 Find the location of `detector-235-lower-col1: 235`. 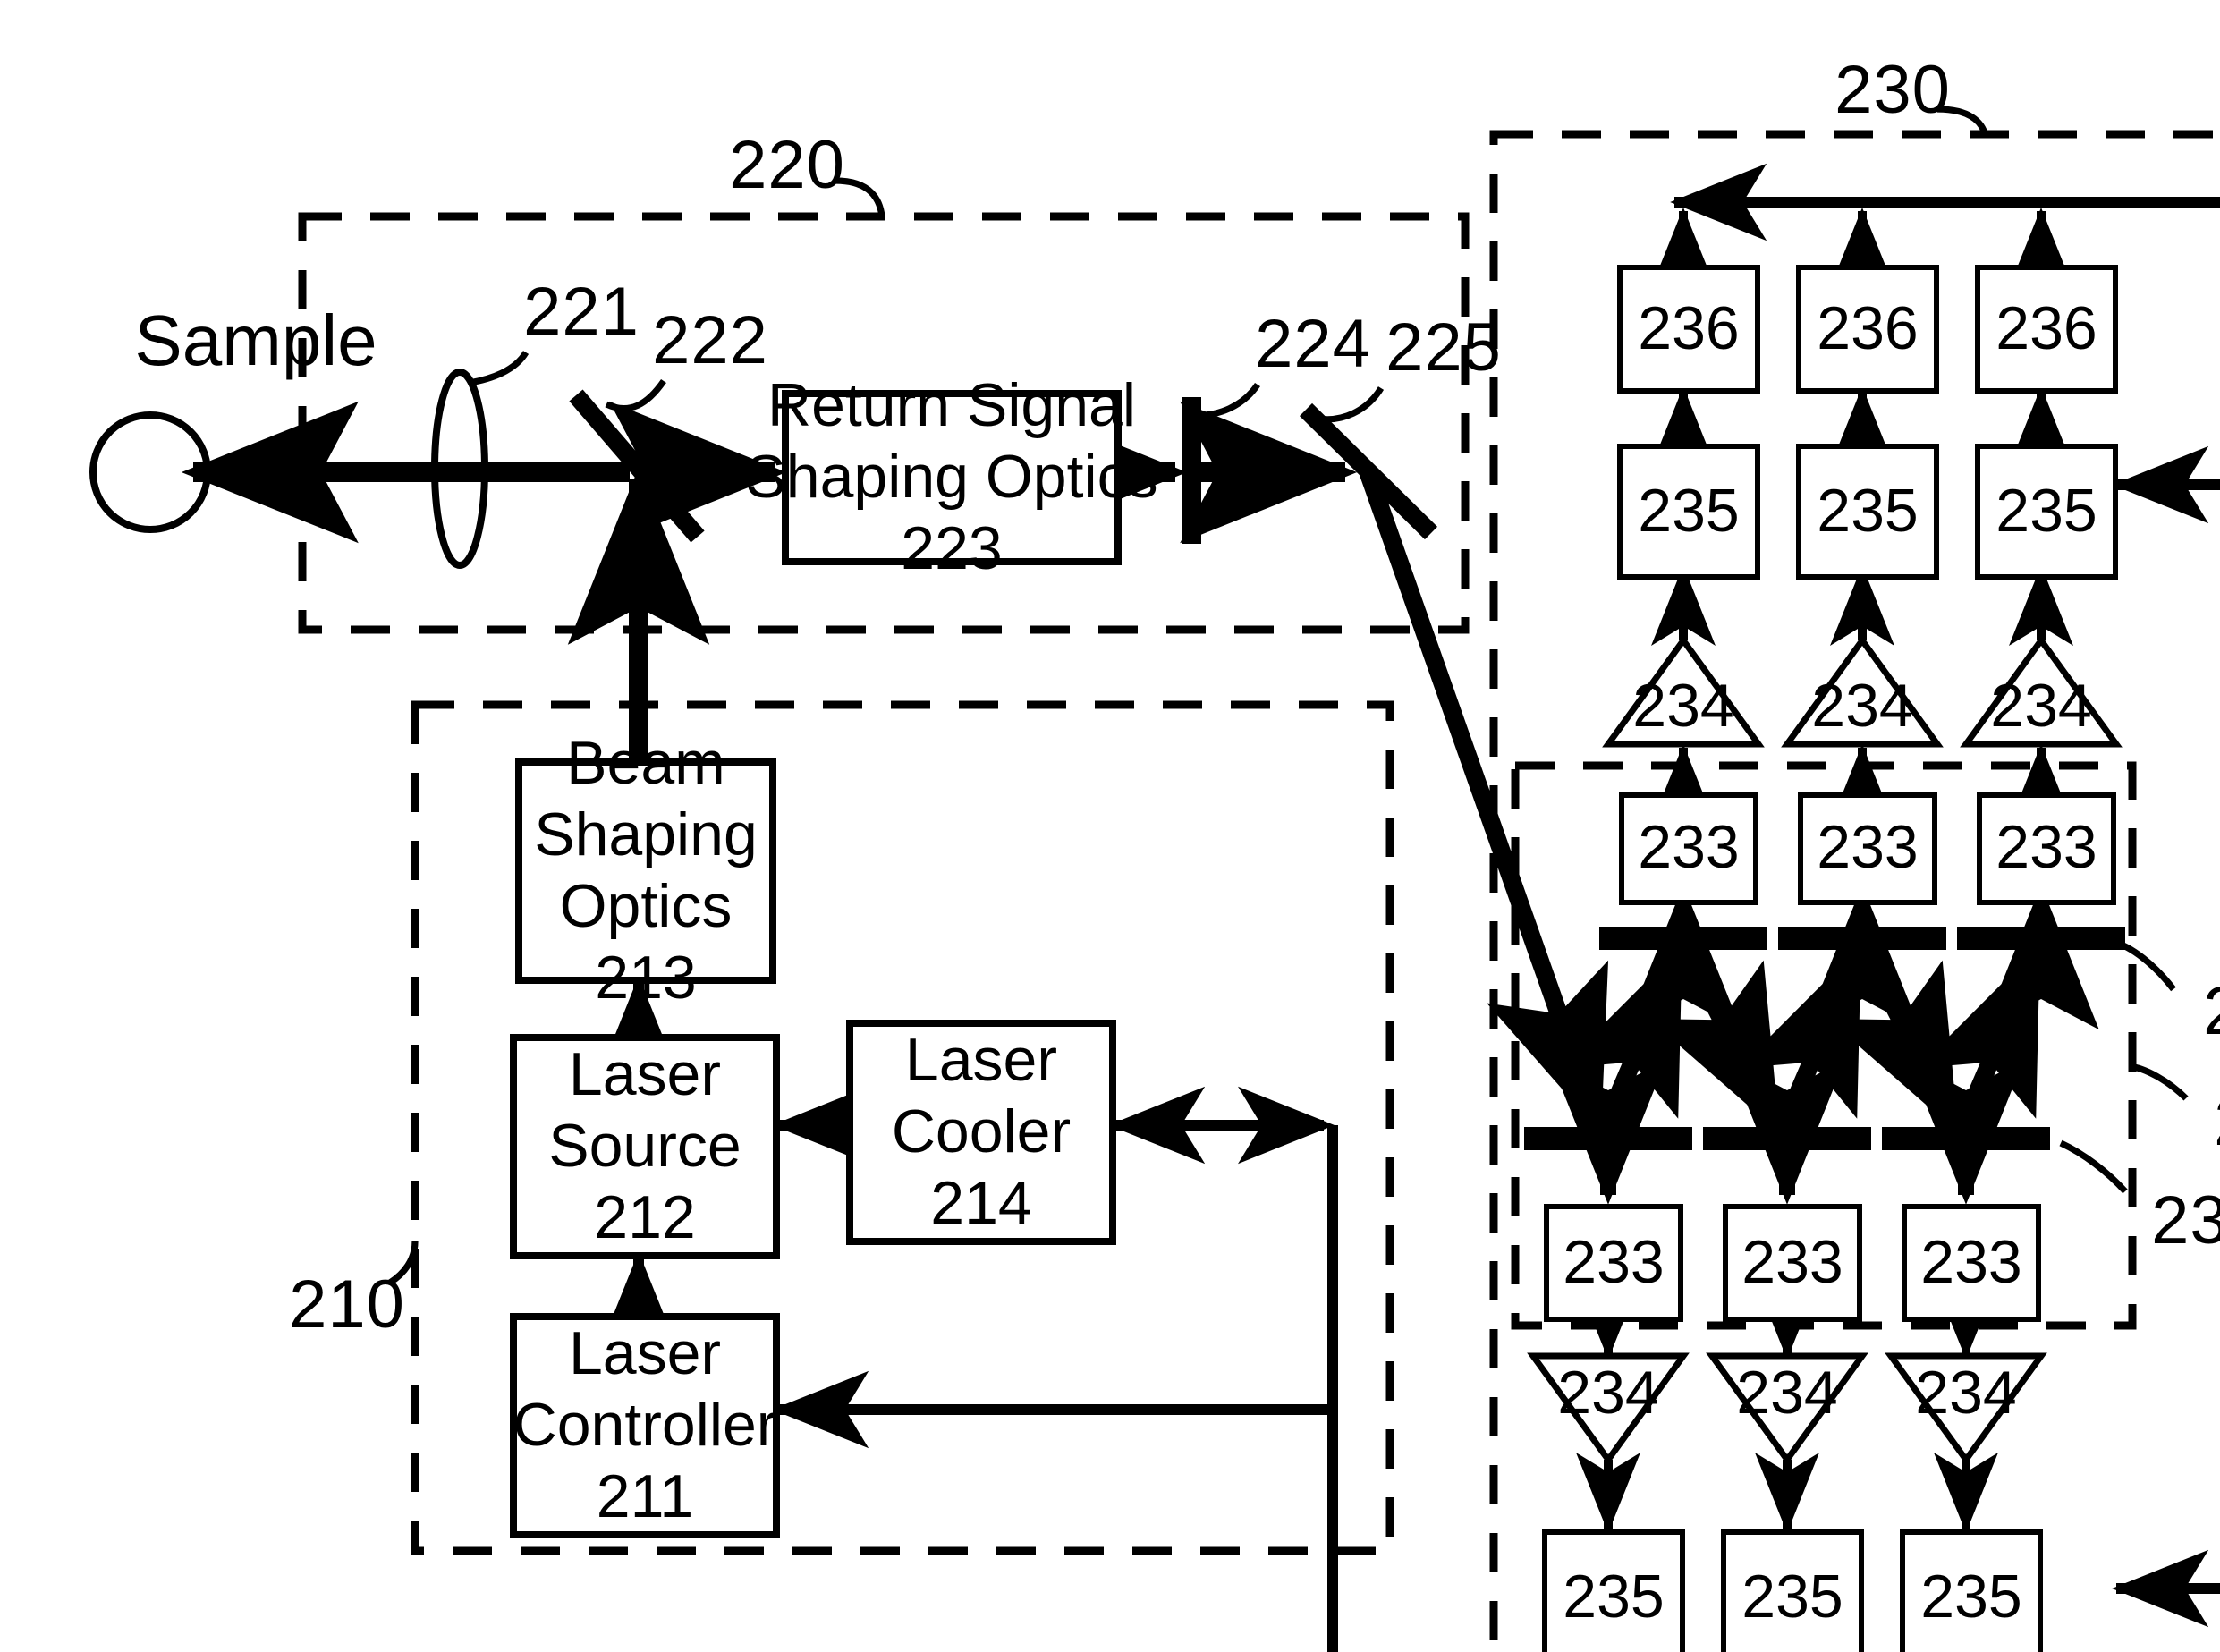

detector-235-lower-col1: 235 is located at coordinates (1613, 1591).